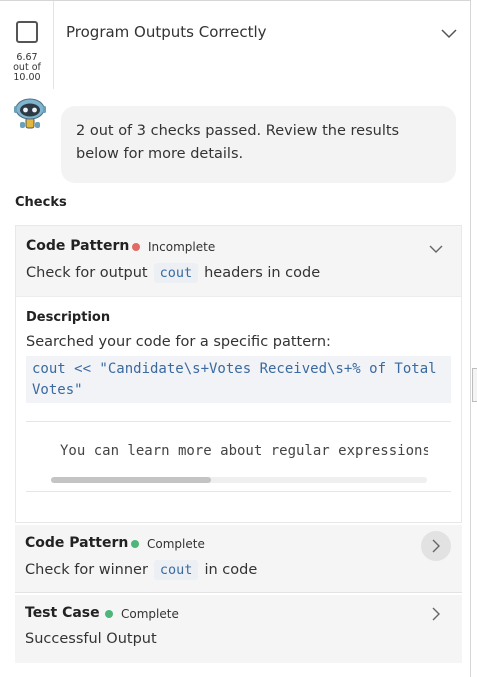  Describe the element at coordinates (131, 480) in the screenshot. I see `scrollbar-thumb` at that location.